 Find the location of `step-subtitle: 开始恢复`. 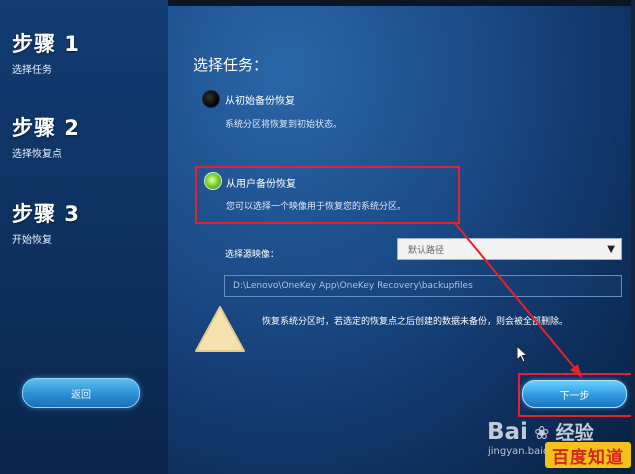

step-subtitle: 开始恢复 is located at coordinates (32, 240).